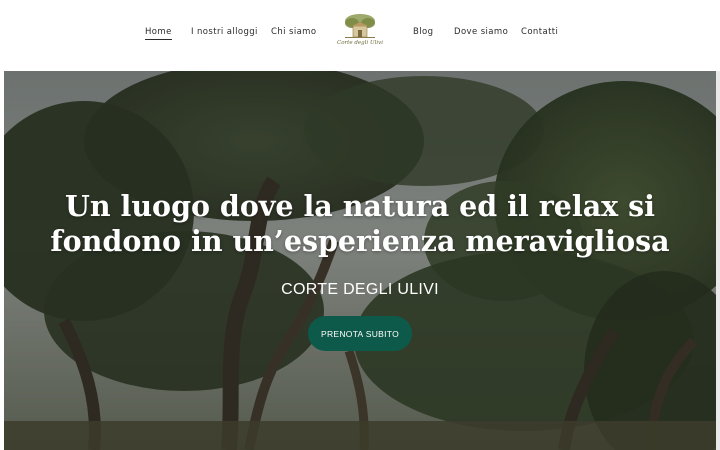 The height and width of the screenshot is (450, 720). I want to click on site-logo: Corte degli Ulivi, so click(360, 32).